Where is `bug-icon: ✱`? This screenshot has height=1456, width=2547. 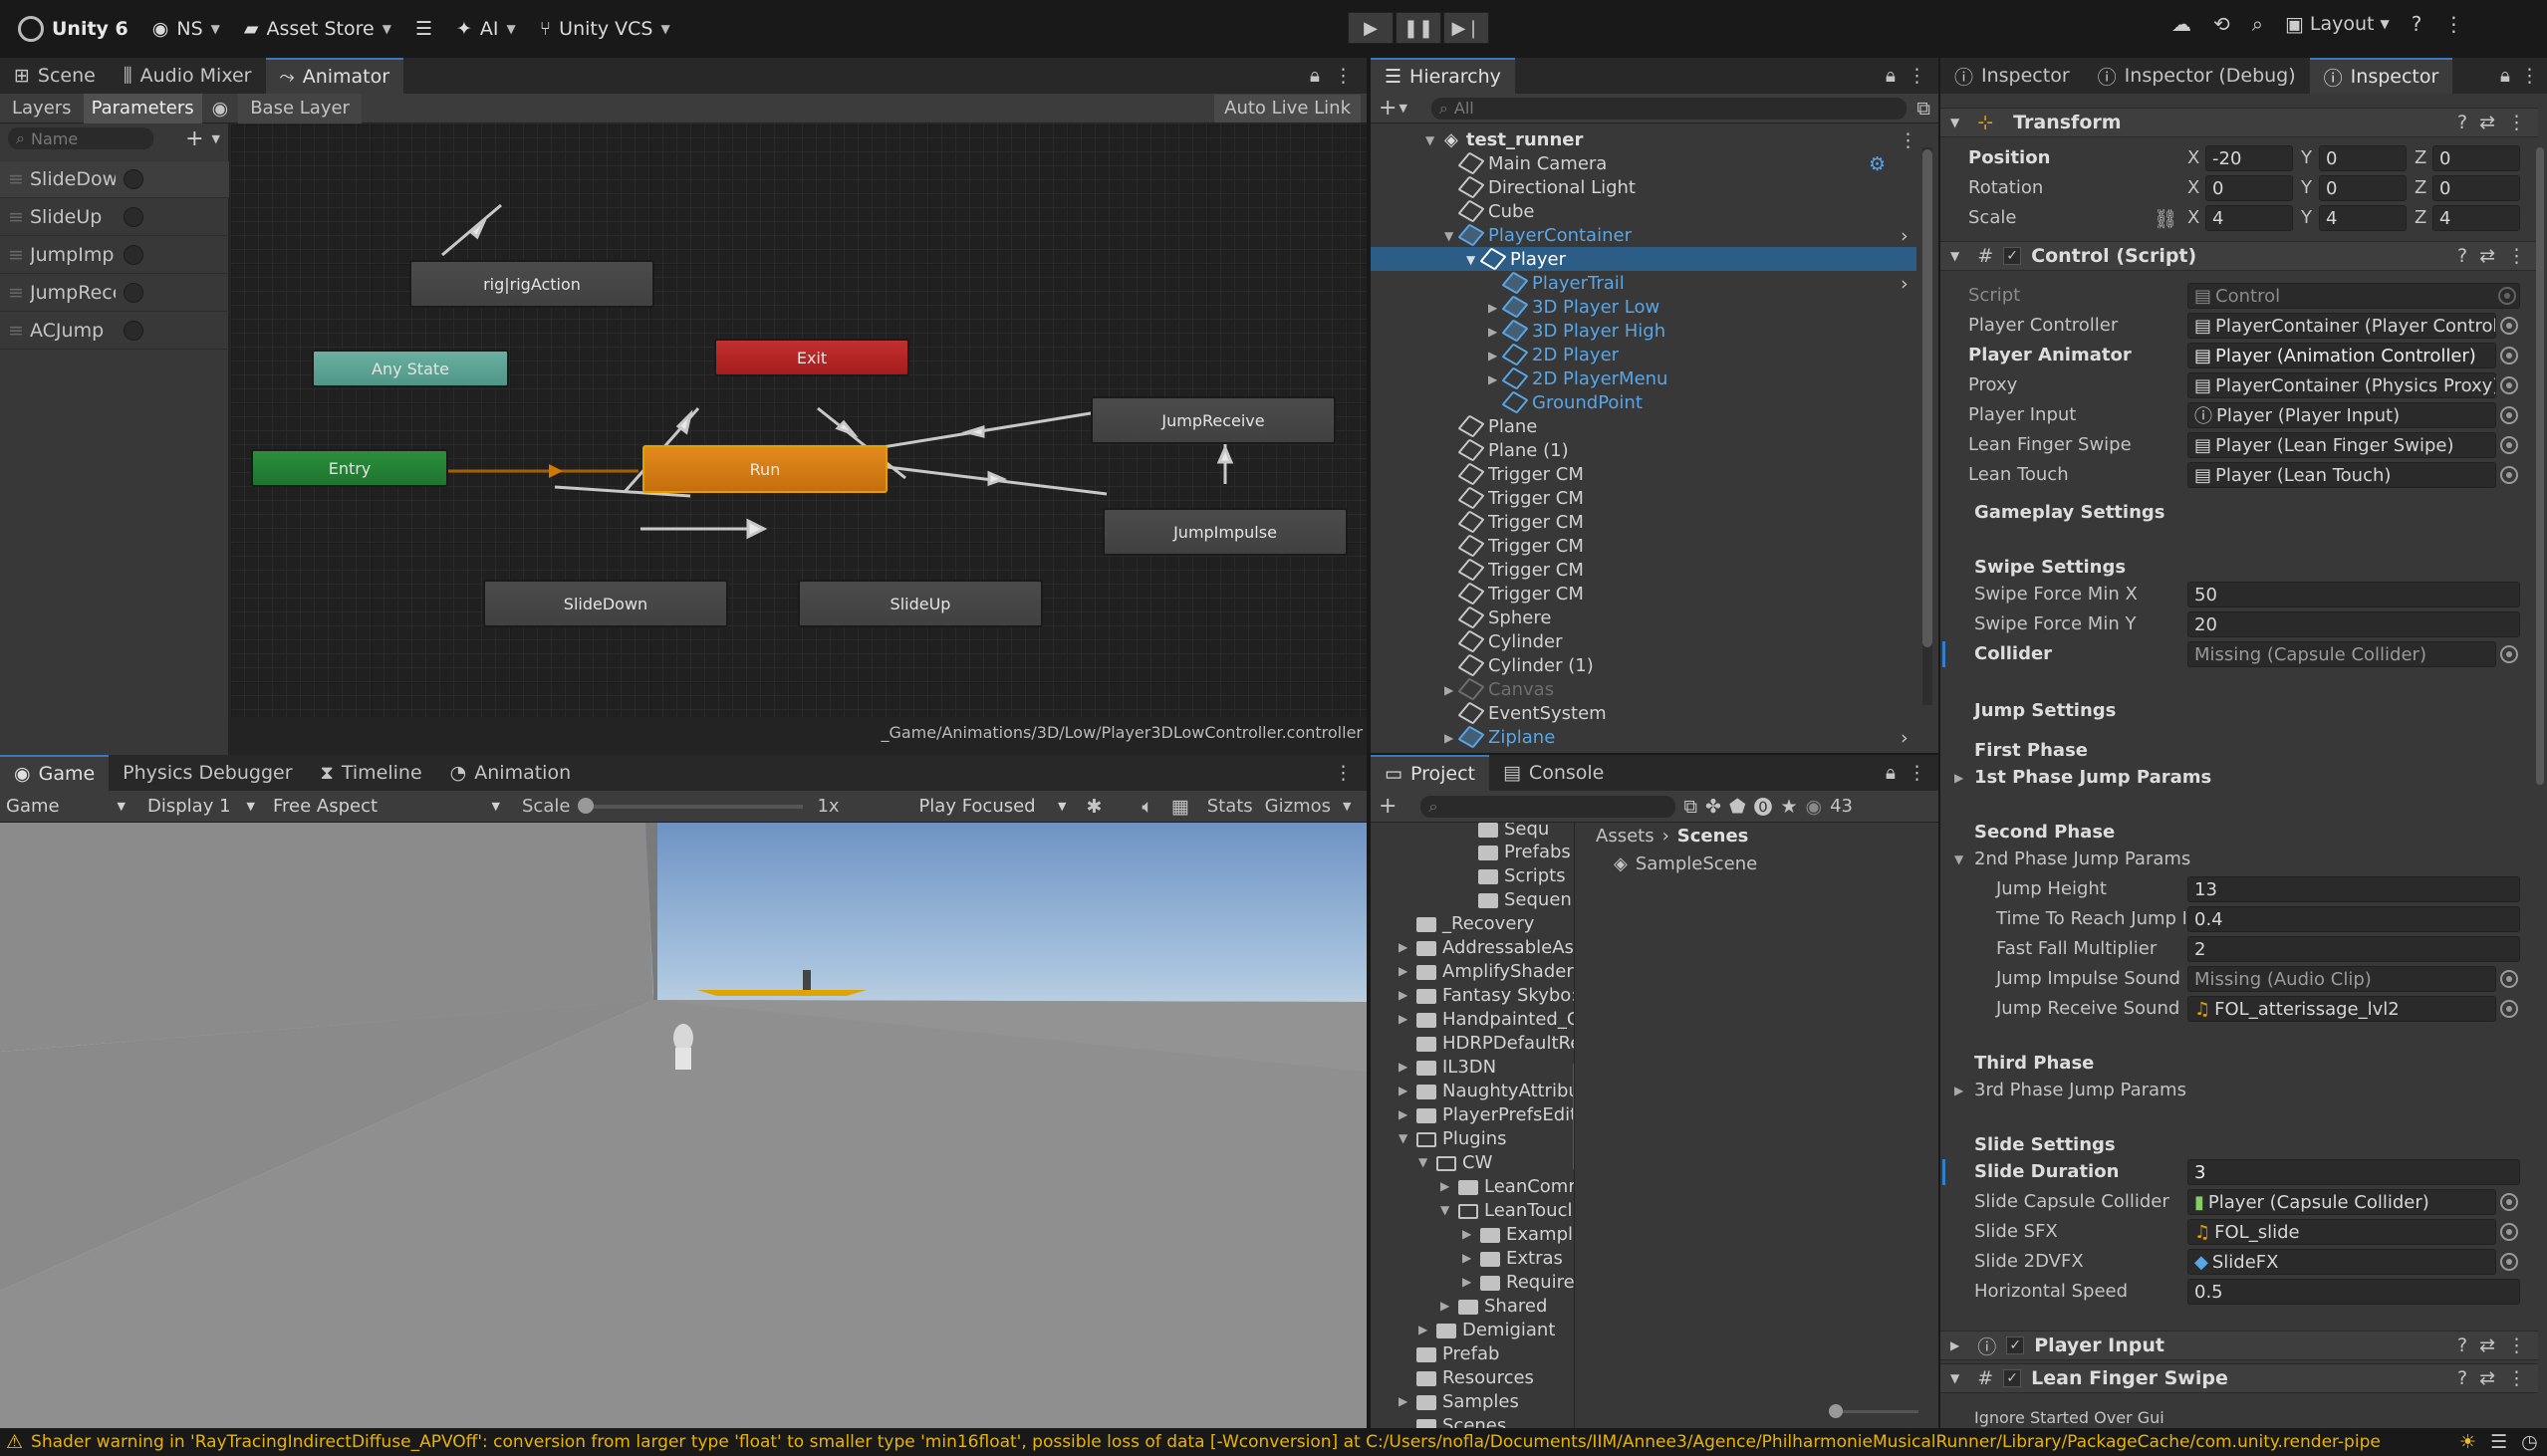
bug-icon: ✱ is located at coordinates (1094, 807).